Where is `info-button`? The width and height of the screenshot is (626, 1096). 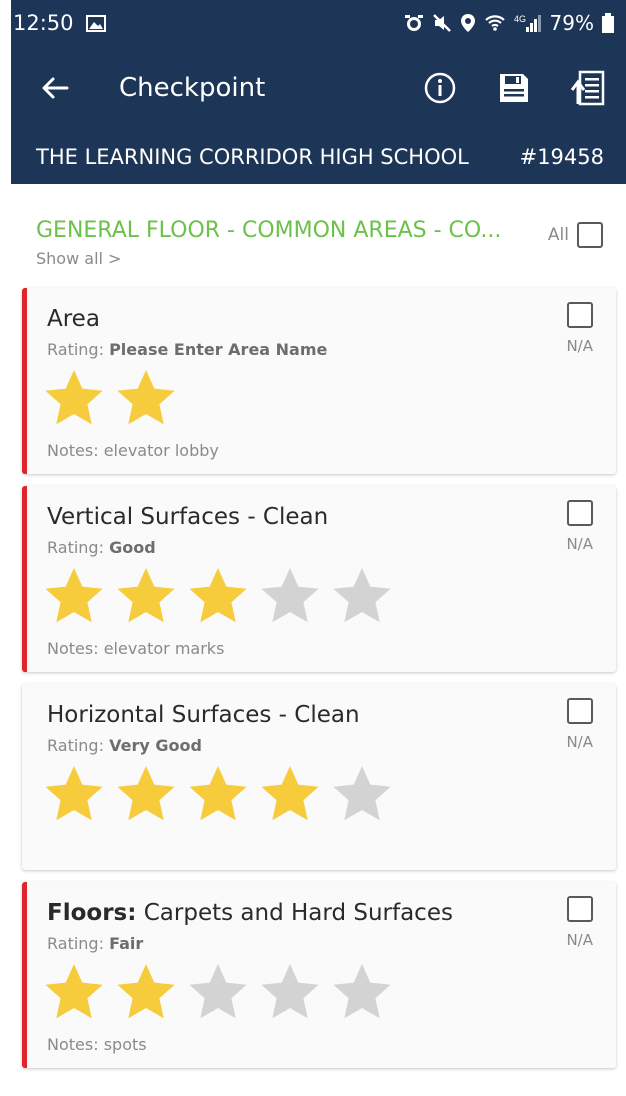
info-button is located at coordinates (440, 88).